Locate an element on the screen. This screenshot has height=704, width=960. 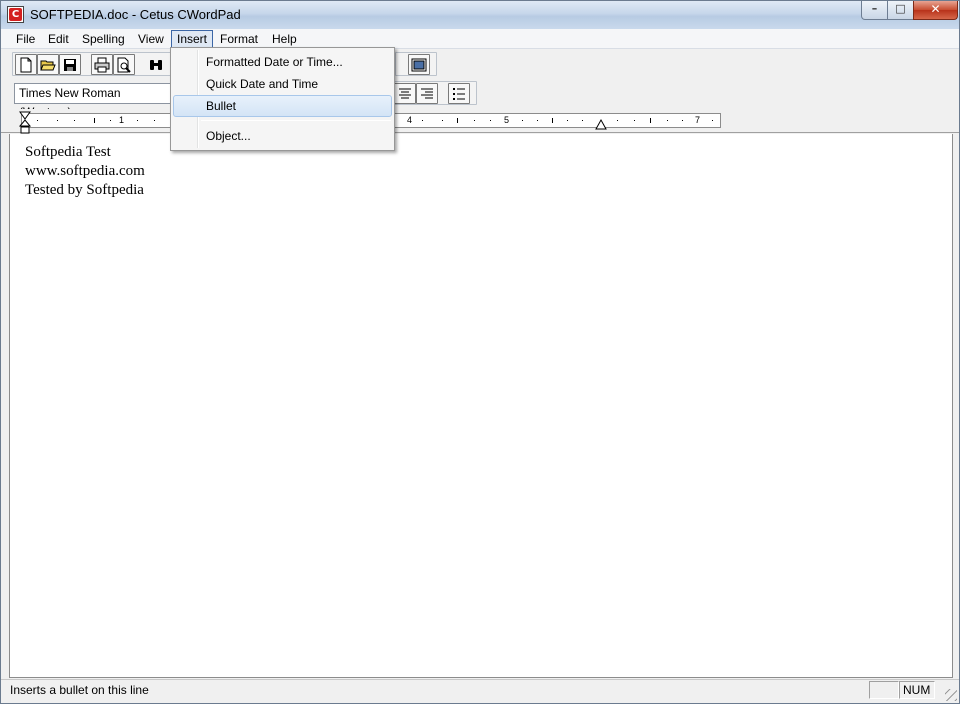
toolbar-group-object is located at coordinates (416, 64).